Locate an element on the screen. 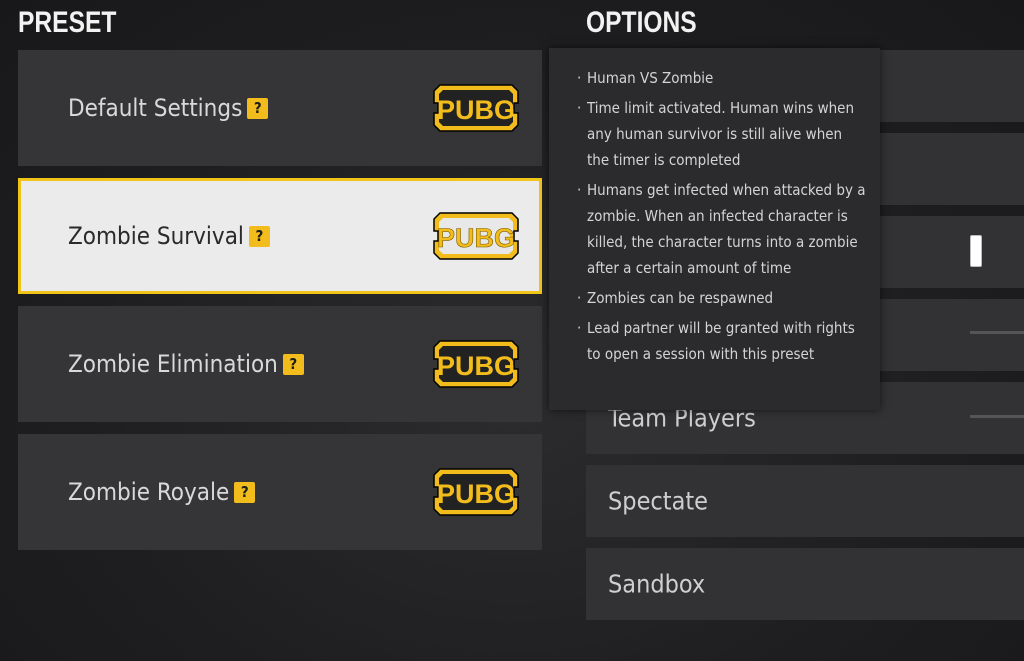  preset-label-wrap: Zombie Survival ? is located at coordinates (169, 236).